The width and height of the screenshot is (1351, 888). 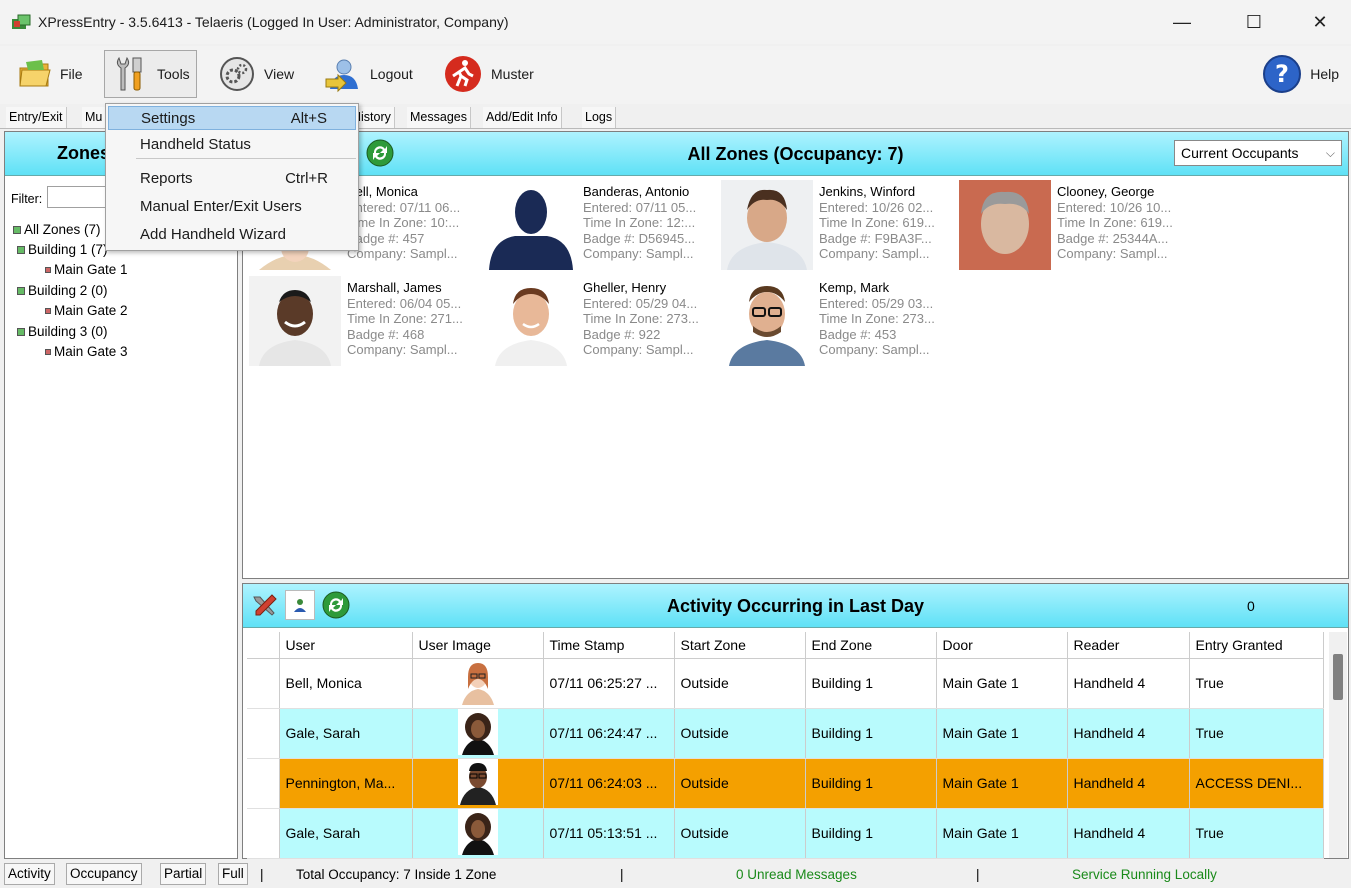 I want to click on cell-start-zone: Outside, so click(x=740, y=833).